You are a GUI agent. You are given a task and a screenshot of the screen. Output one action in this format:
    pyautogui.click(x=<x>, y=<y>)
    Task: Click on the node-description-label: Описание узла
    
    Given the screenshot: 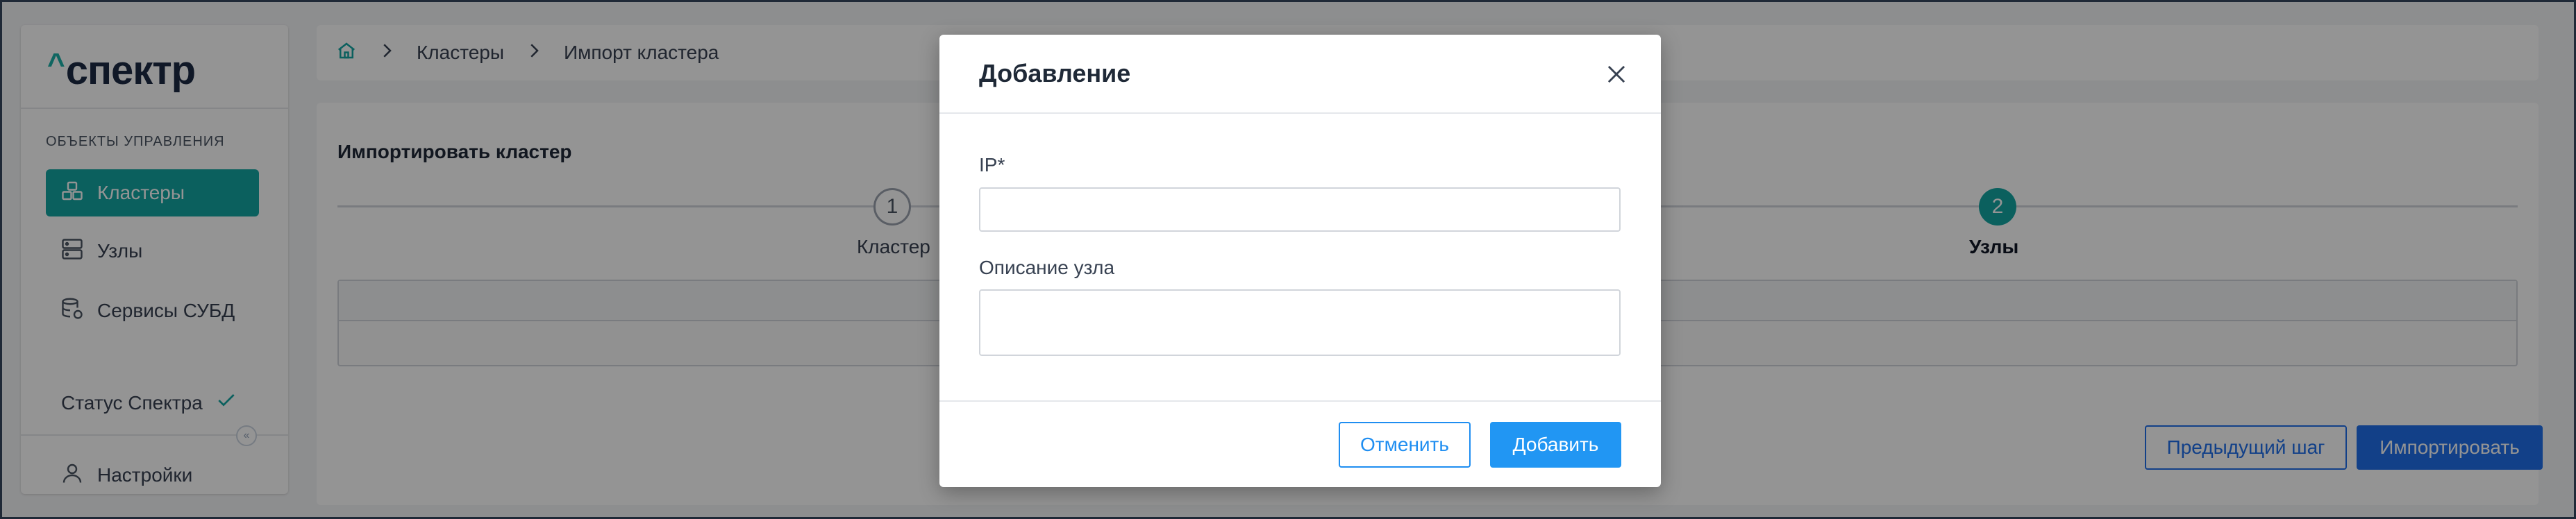 What is the action you would take?
    pyautogui.click(x=1047, y=267)
    